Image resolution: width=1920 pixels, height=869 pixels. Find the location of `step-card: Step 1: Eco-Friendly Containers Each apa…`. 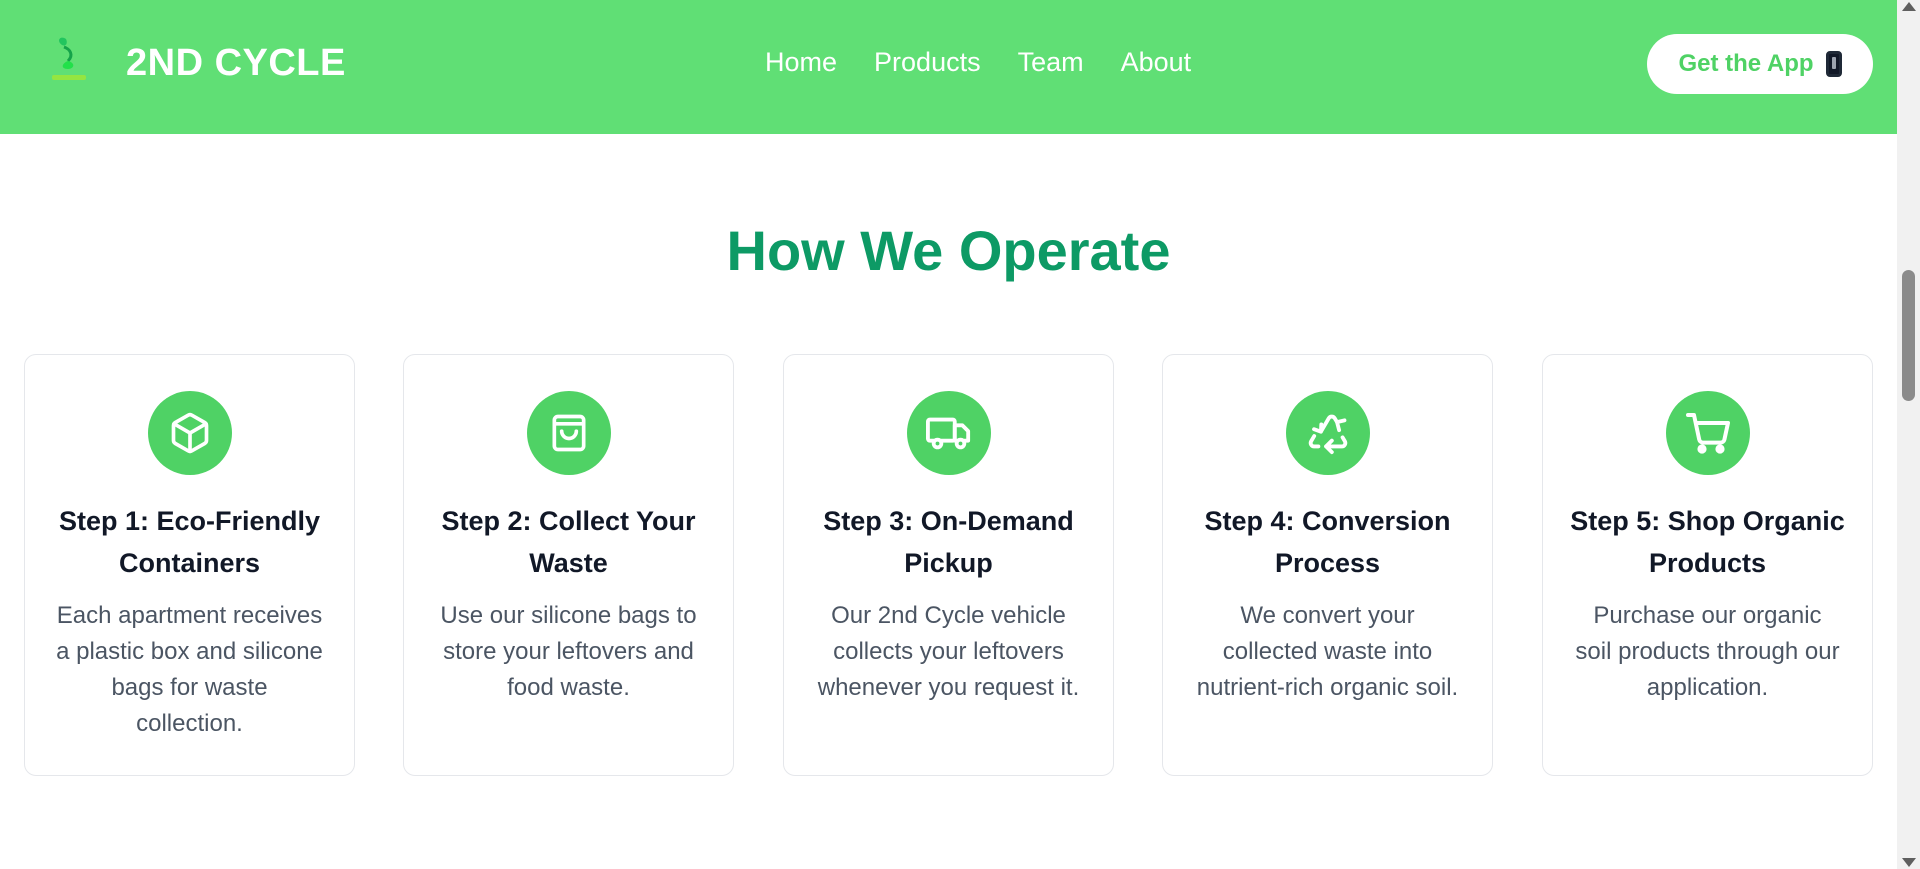

step-card: Step 1: Eco-Friendly Containers Each apa… is located at coordinates (189, 565).